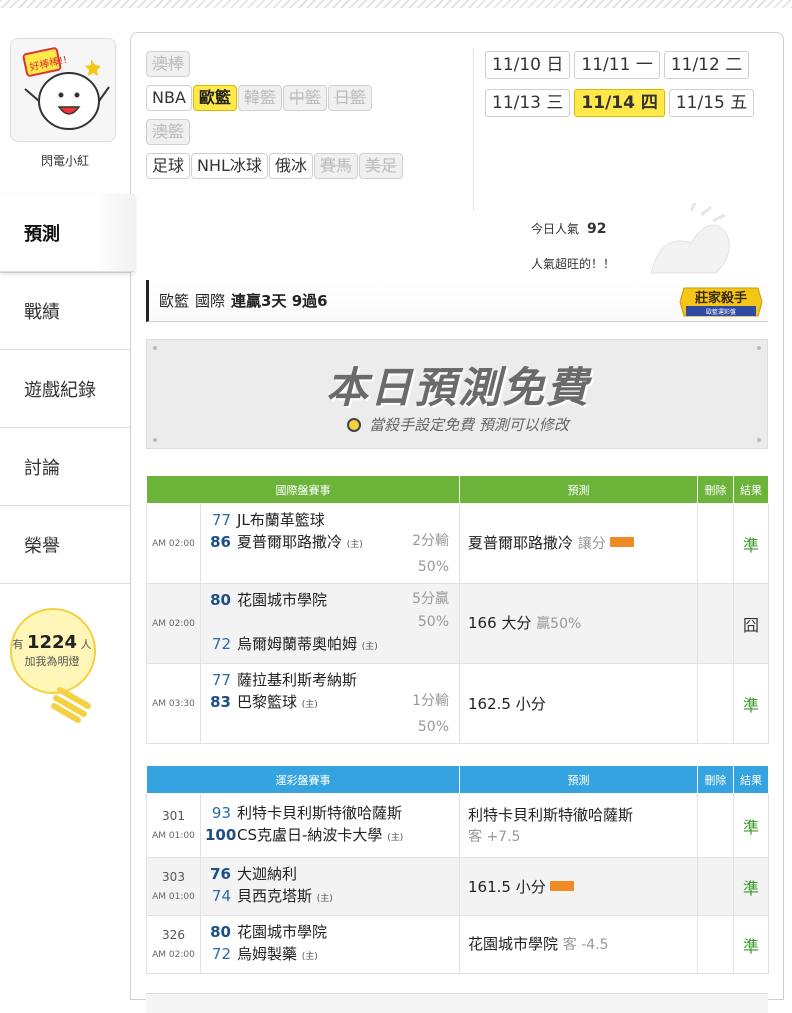 The width and height of the screenshot is (792, 1013). What do you see at coordinates (297, 680) in the screenshot?
I see `away-team: 薩拉基利斯考納斯` at bounding box center [297, 680].